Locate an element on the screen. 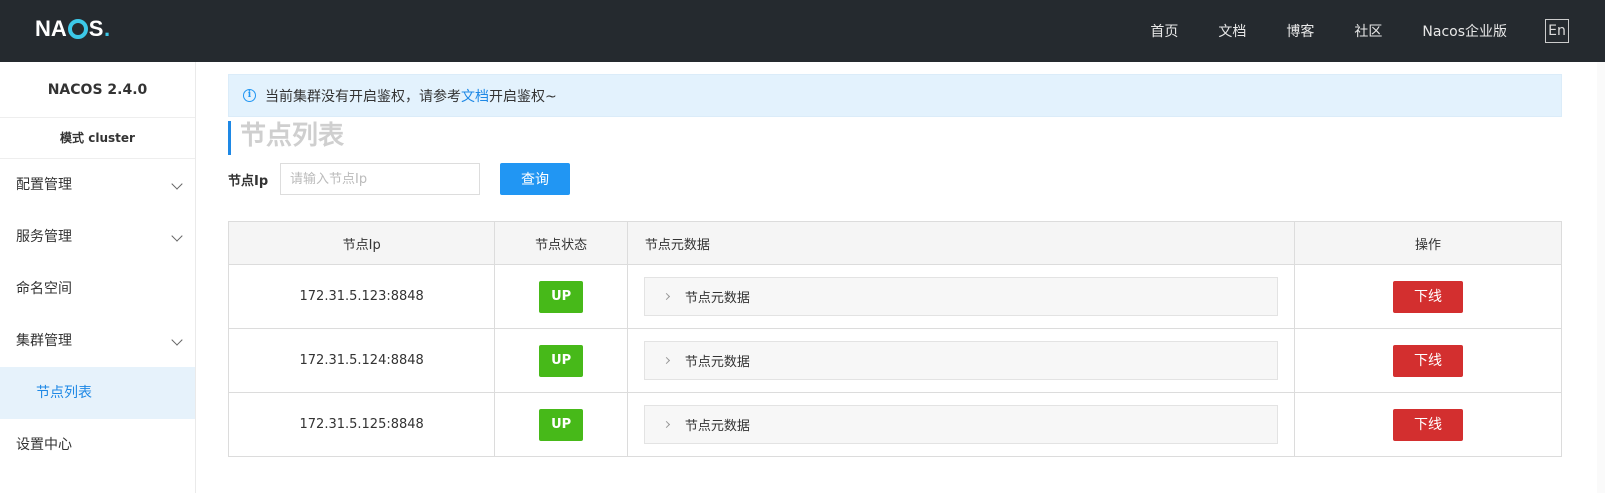  sidebar-item-node-list: 节点列表 is located at coordinates (97, 393).